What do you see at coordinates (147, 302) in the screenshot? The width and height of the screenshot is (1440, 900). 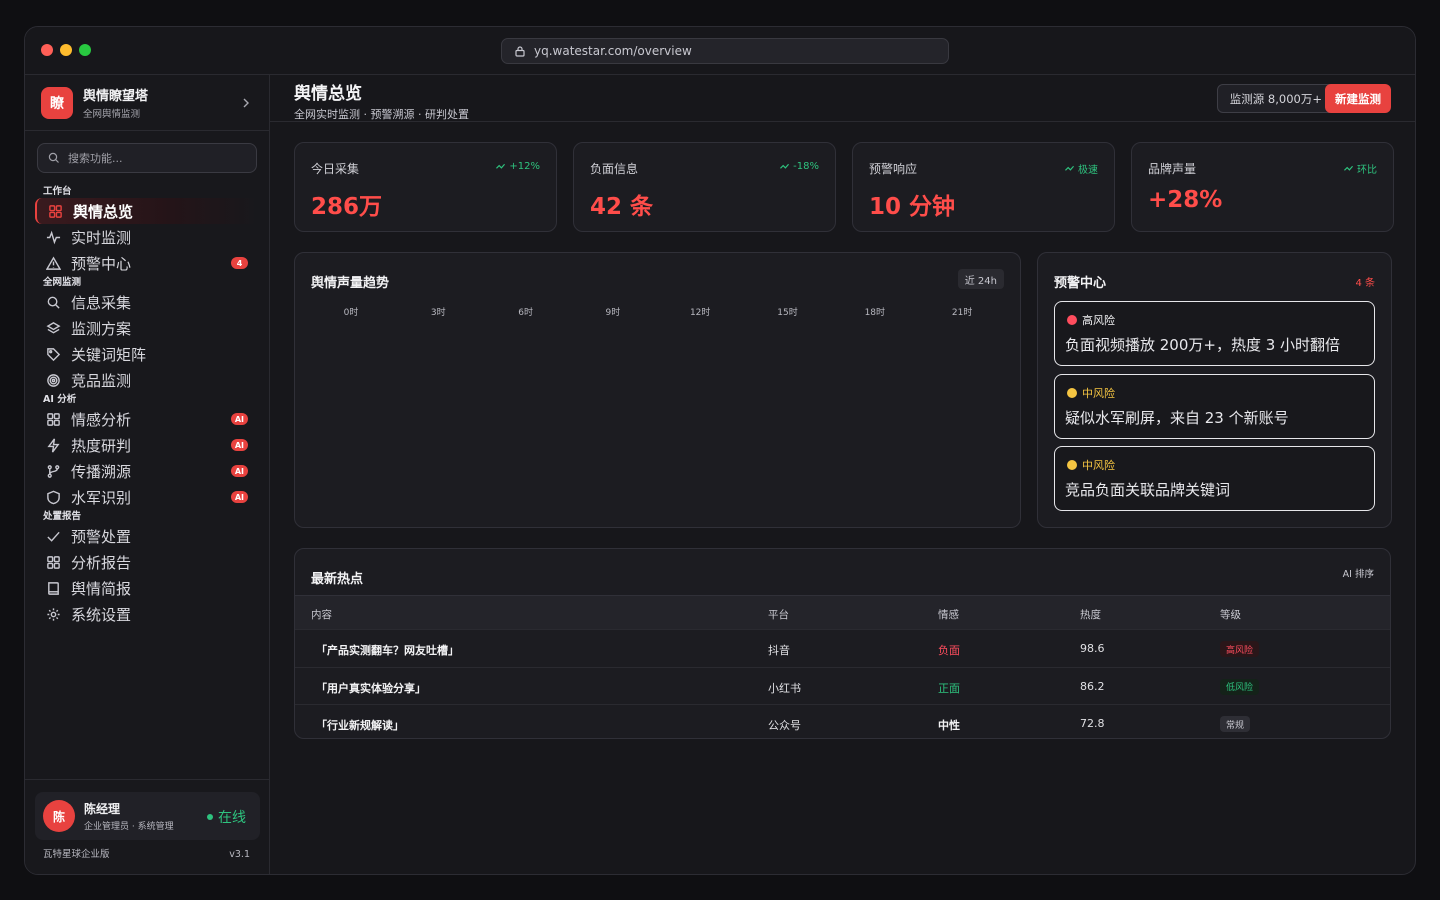 I see `sidebar-item: 信息采集` at bounding box center [147, 302].